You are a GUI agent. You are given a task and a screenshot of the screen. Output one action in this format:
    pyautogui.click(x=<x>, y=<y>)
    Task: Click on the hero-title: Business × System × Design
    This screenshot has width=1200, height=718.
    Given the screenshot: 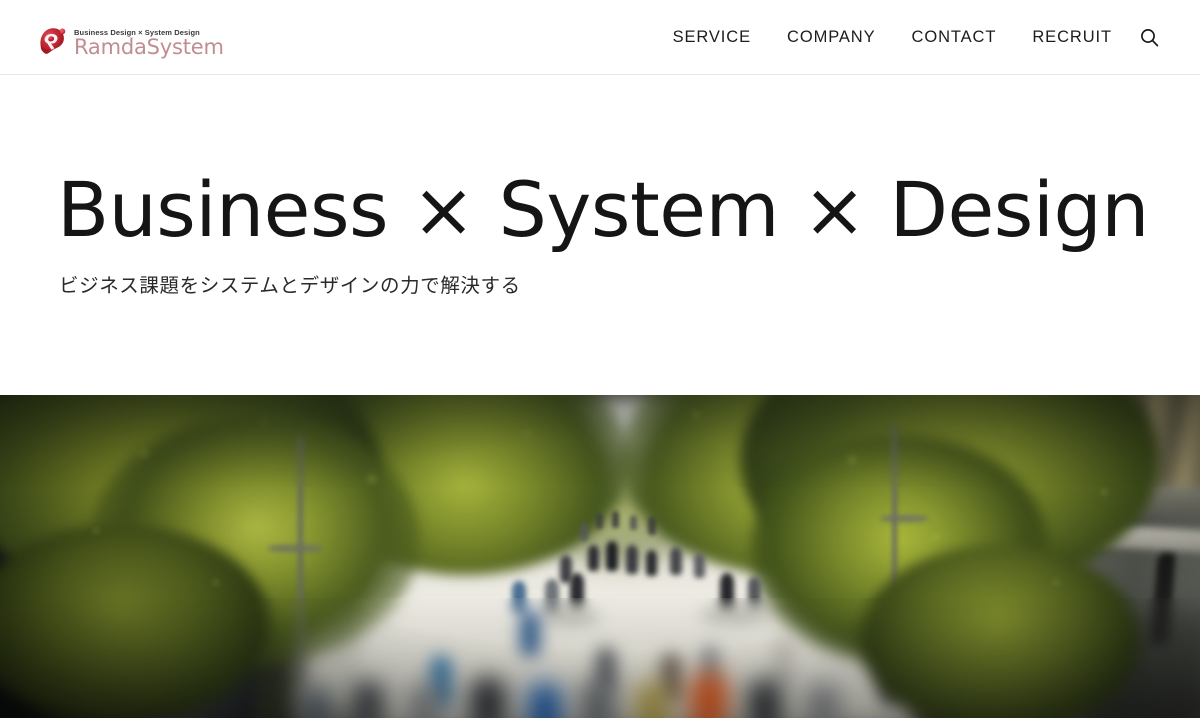 What is the action you would take?
    pyautogui.click(x=603, y=209)
    